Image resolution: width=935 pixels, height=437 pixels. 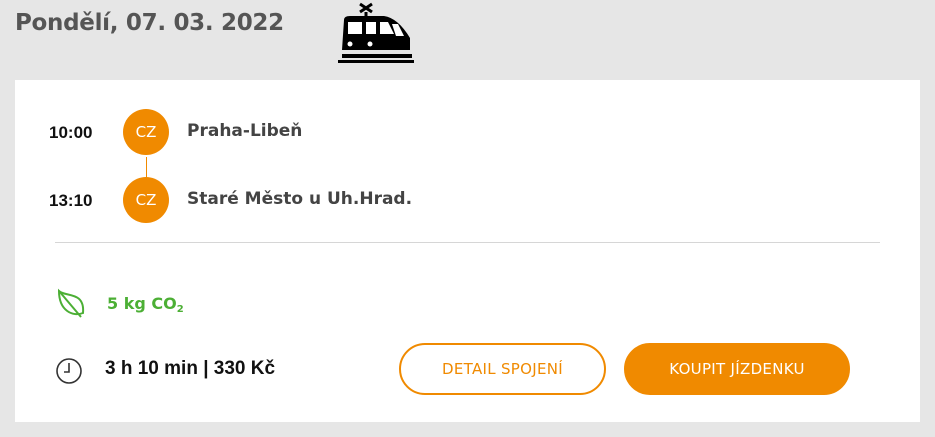 I want to click on leaf-icon, so click(x=71, y=303).